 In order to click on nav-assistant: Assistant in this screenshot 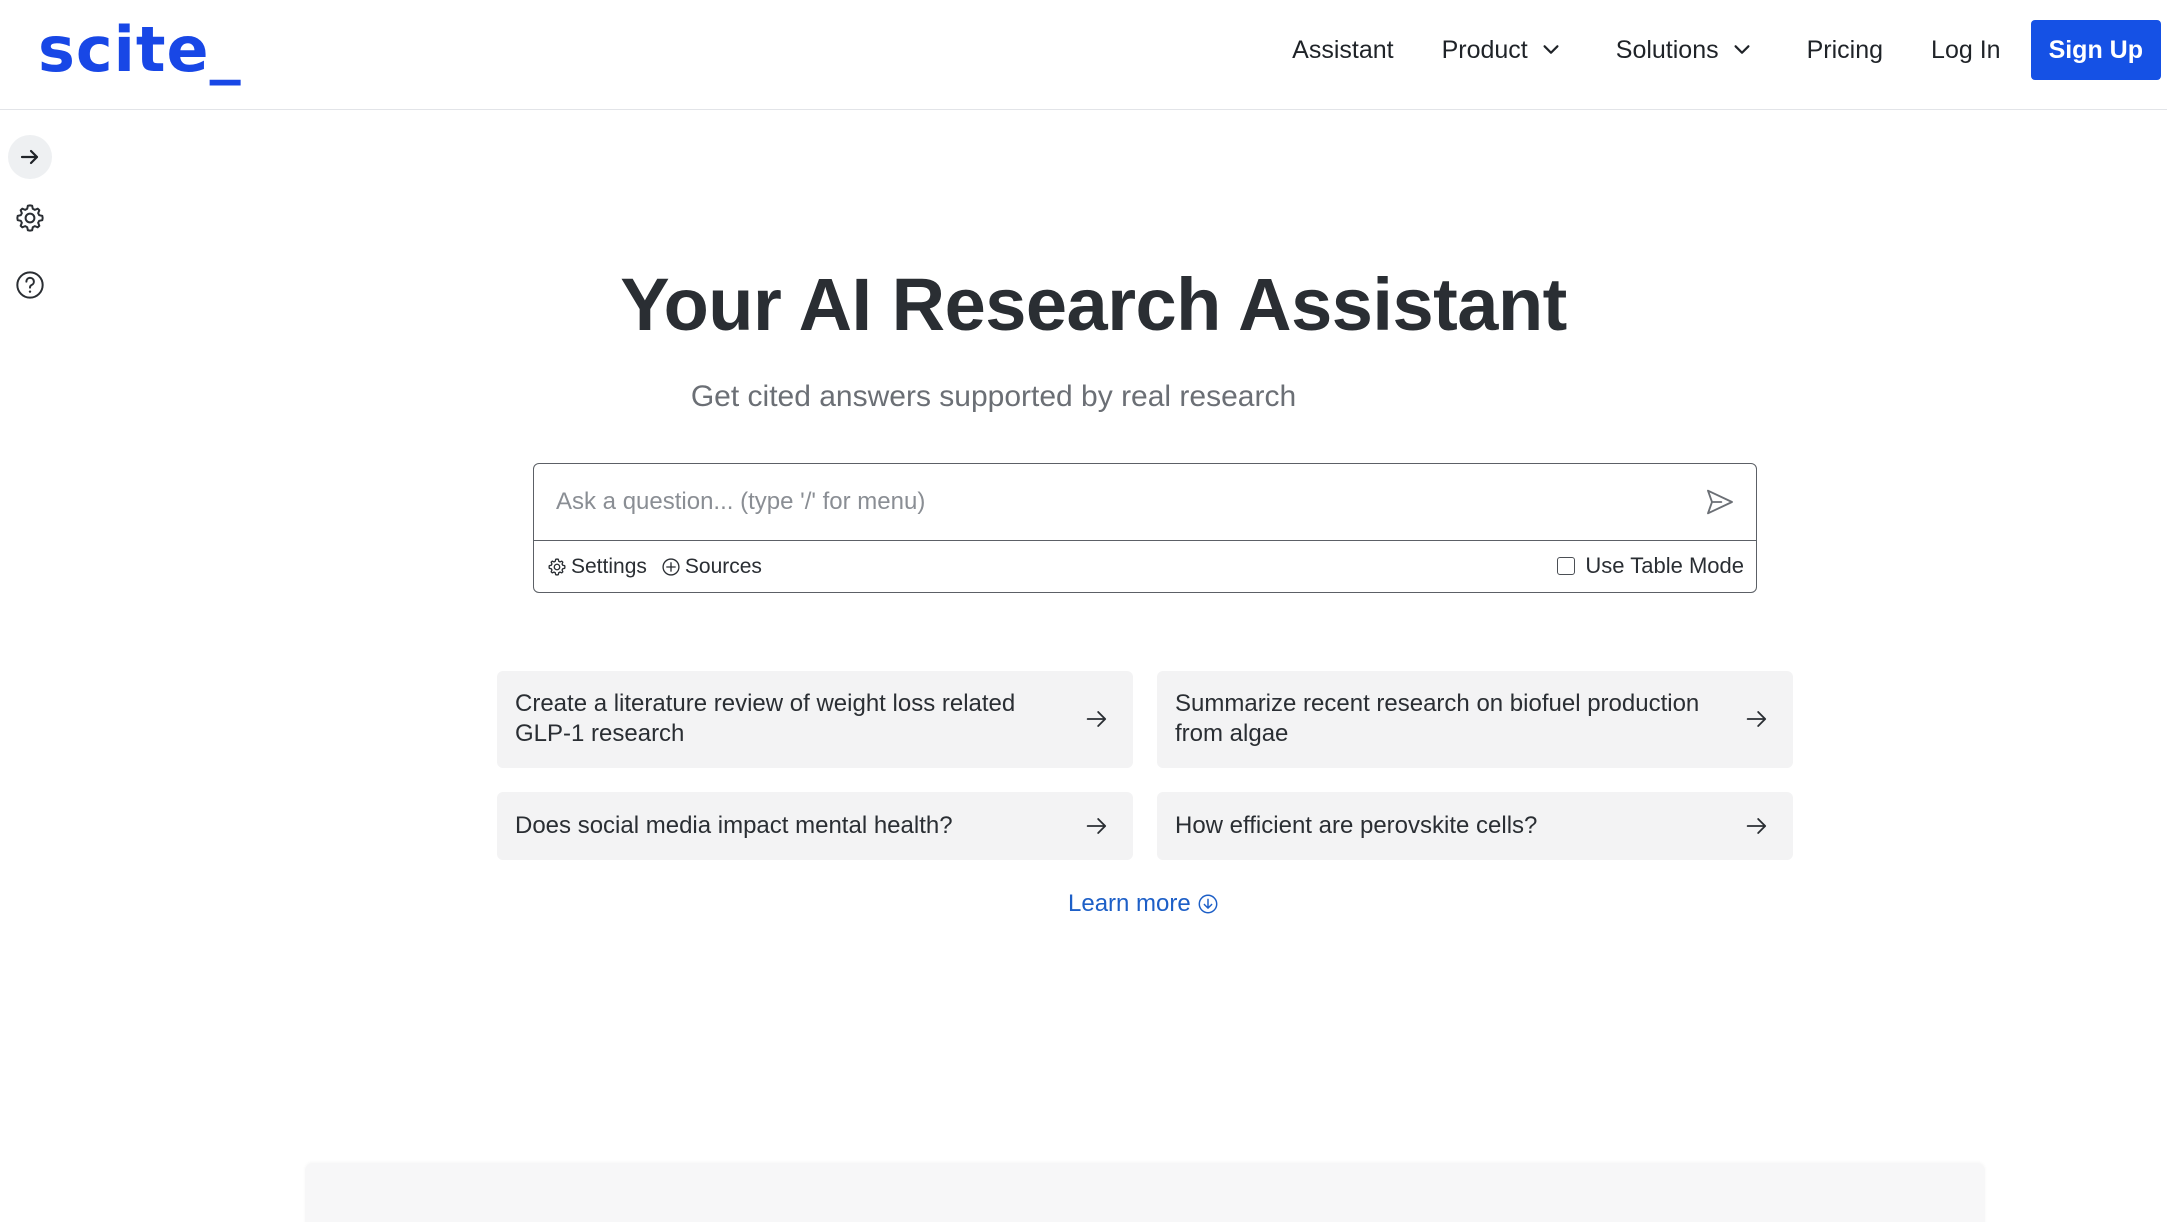, I will do `click(1342, 50)`.